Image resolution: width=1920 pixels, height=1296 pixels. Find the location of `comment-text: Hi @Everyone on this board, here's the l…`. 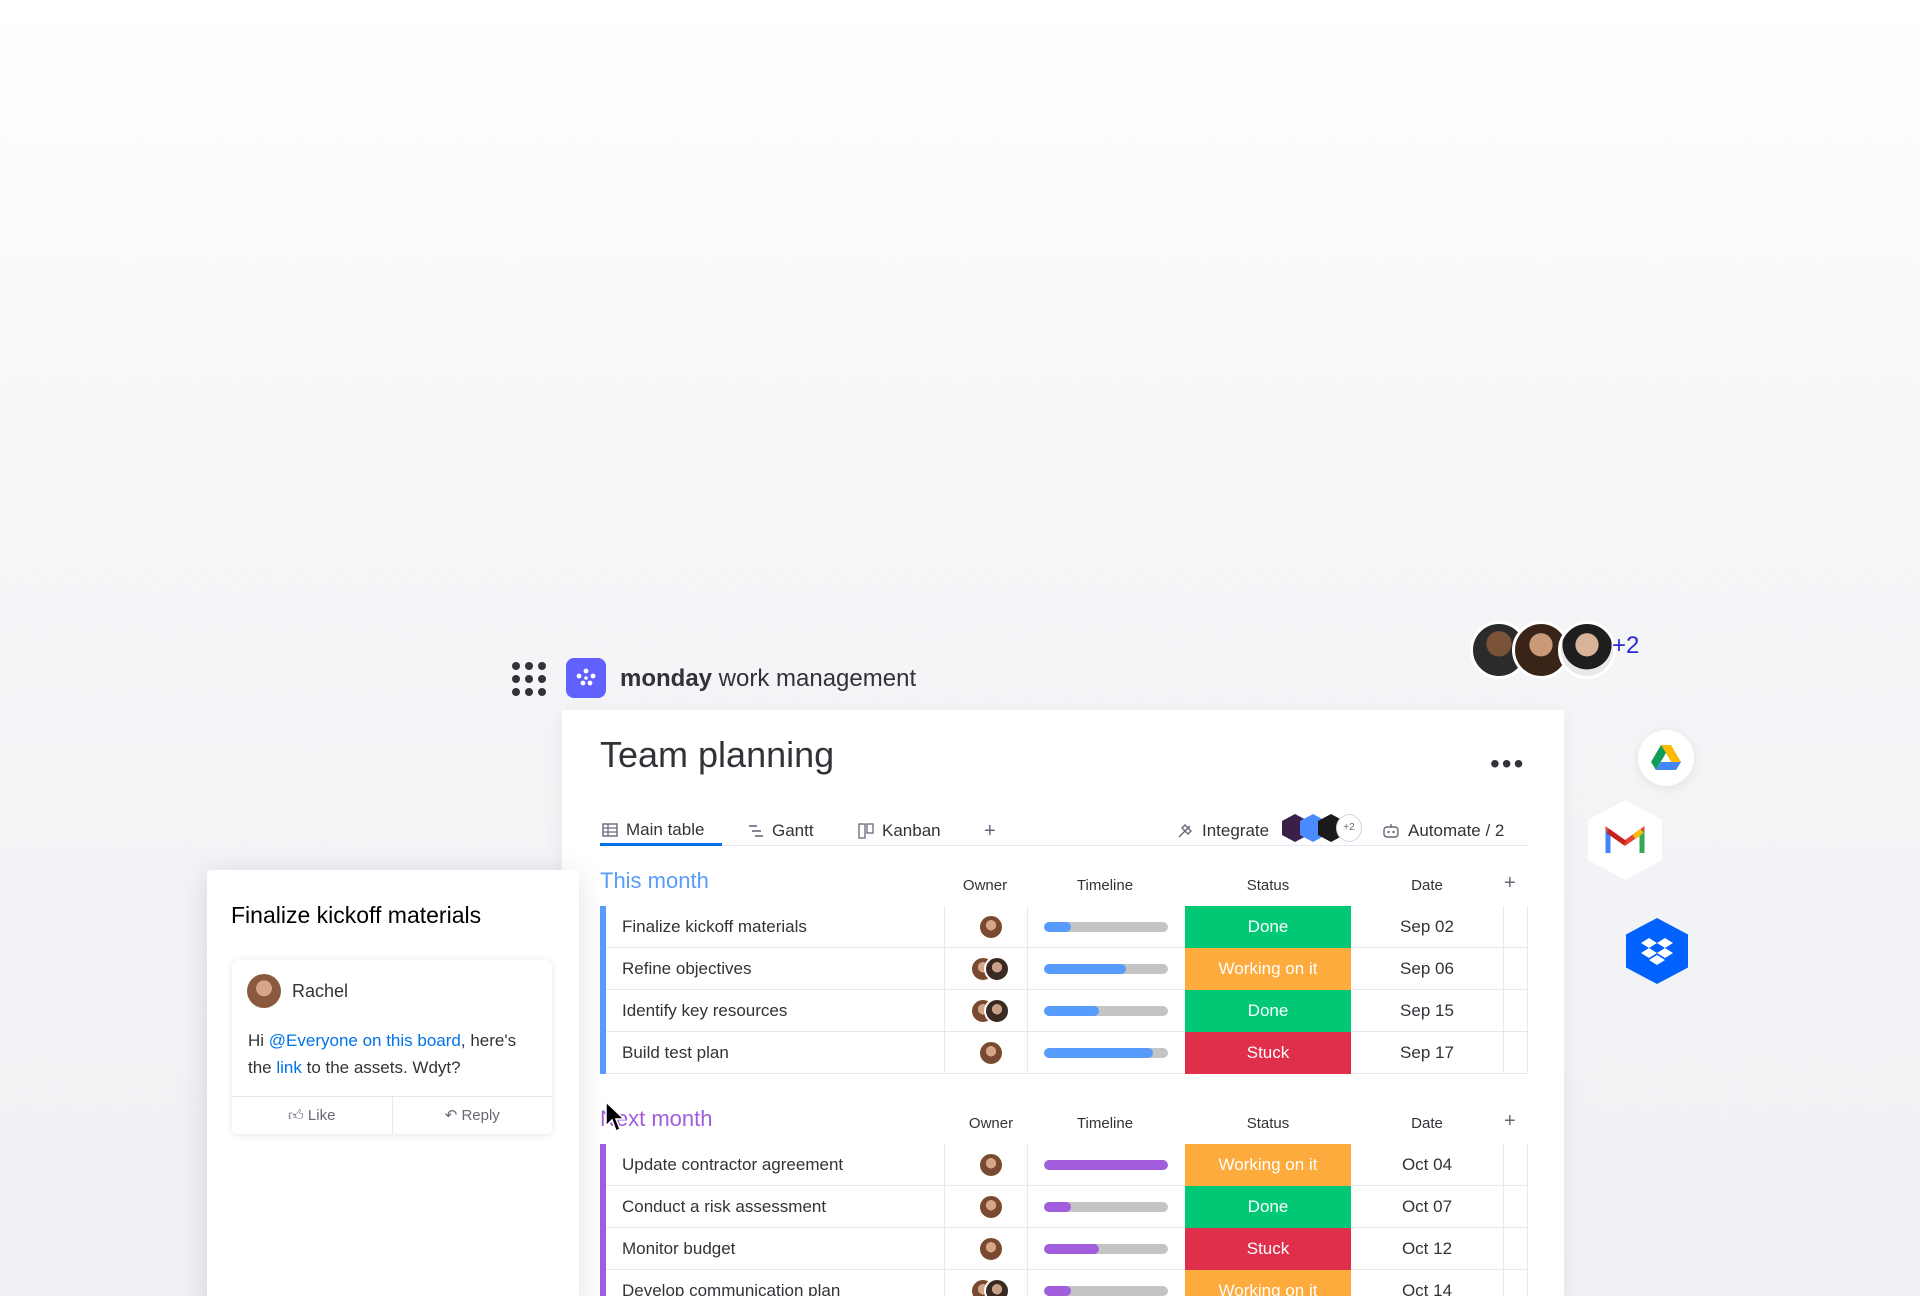

comment-text: Hi @Everyone on this board, here's the l… is located at coordinates (382, 1054).